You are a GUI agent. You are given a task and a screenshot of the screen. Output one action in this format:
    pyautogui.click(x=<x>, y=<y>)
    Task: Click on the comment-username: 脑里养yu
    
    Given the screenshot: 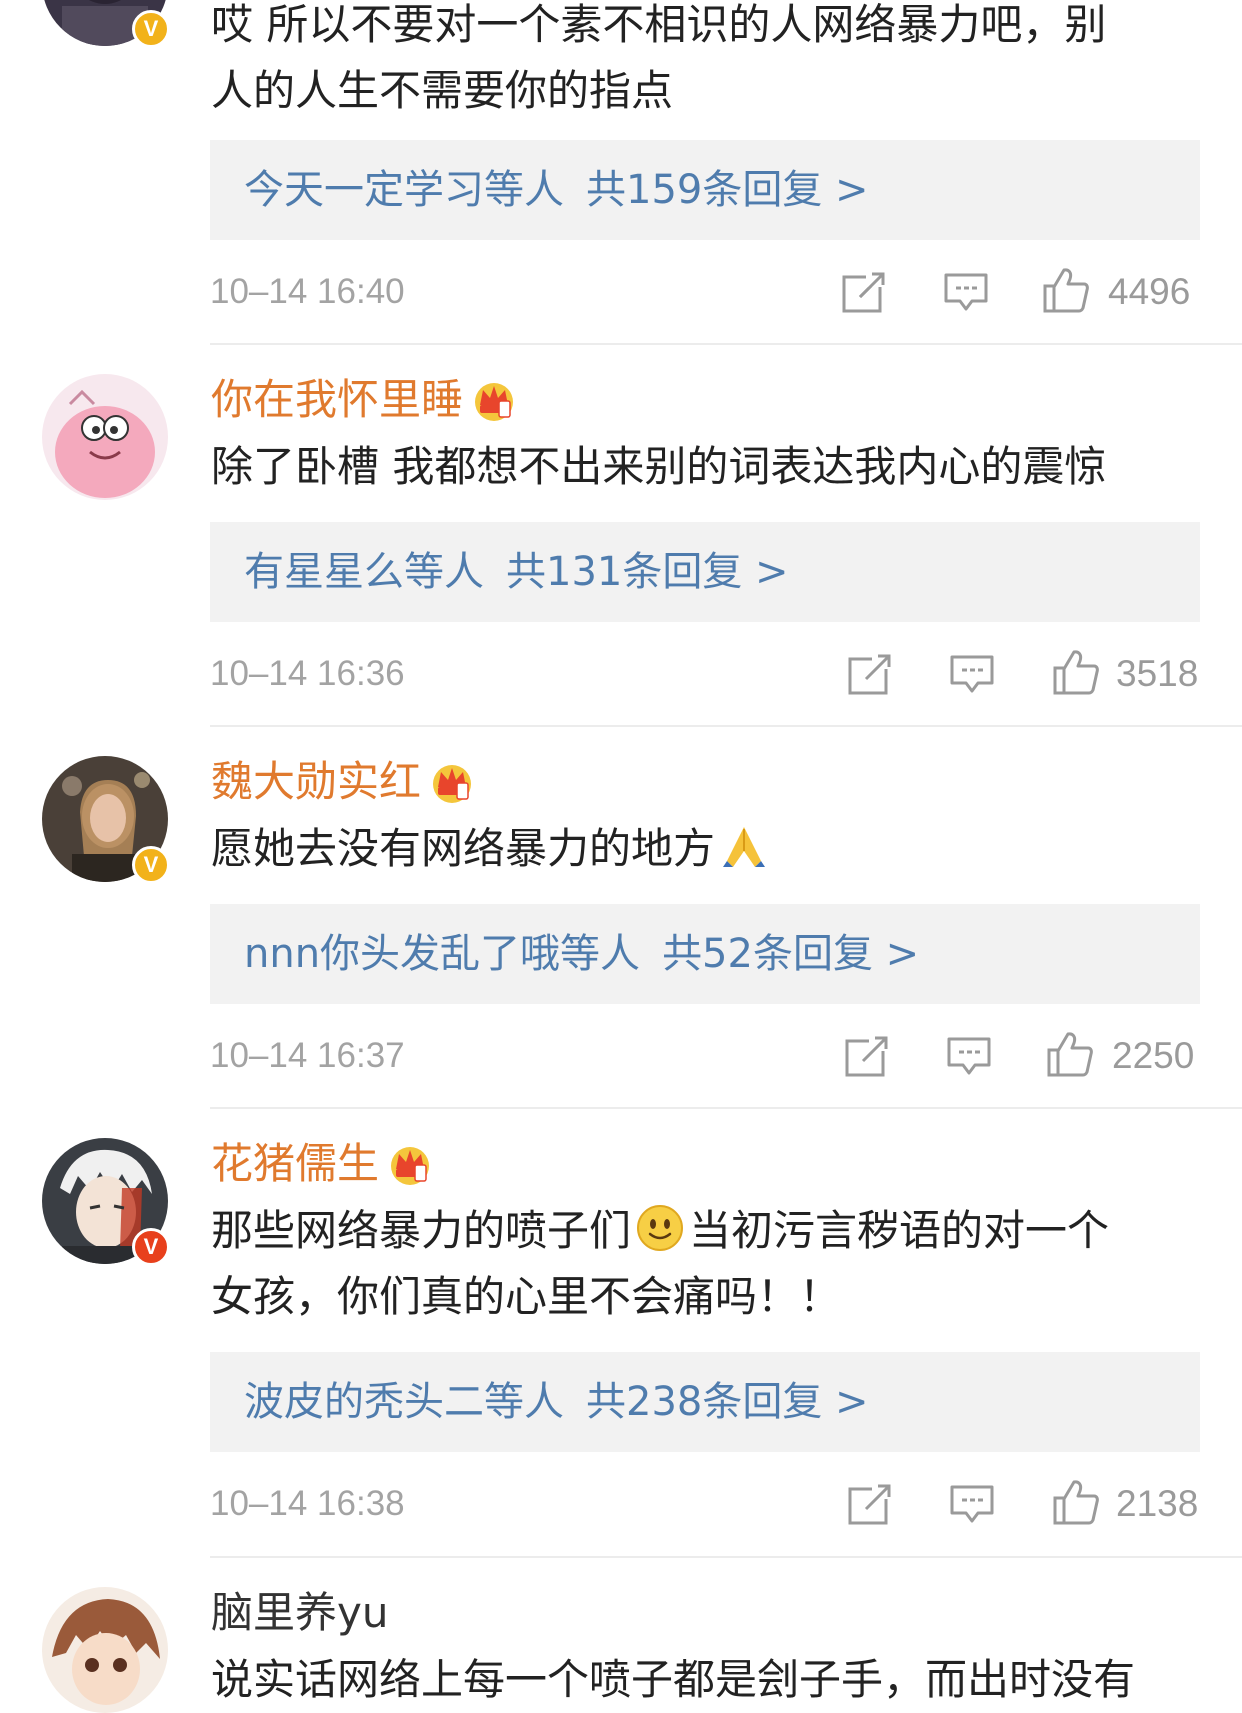 What is the action you would take?
    pyautogui.click(x=299, y=1613)
    